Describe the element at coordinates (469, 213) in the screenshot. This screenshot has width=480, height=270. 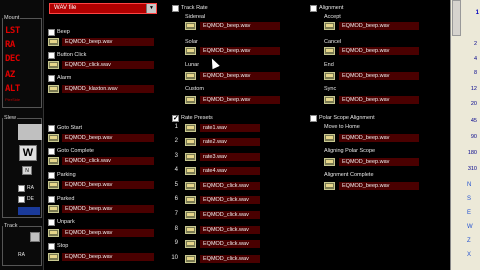
I see `direction-key: E` at that location.